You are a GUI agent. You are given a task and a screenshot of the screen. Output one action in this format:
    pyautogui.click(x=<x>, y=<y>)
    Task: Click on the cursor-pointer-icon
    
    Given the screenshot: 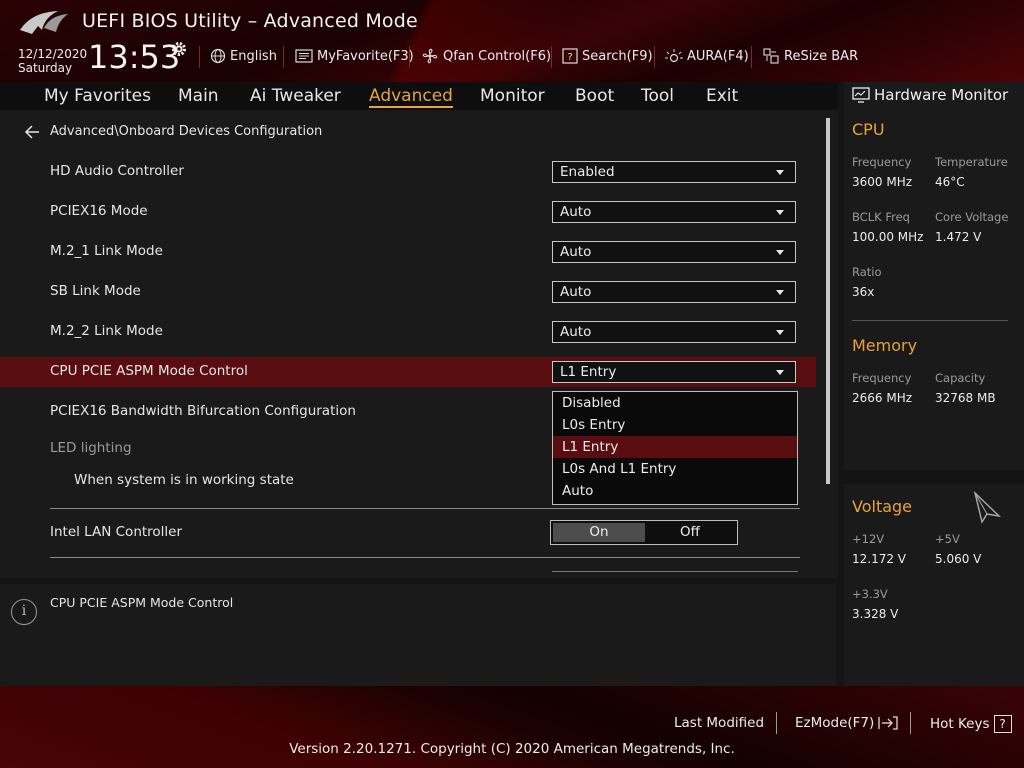 What is the action you would take?
    pyautogui.click(x=987, y=507)
    